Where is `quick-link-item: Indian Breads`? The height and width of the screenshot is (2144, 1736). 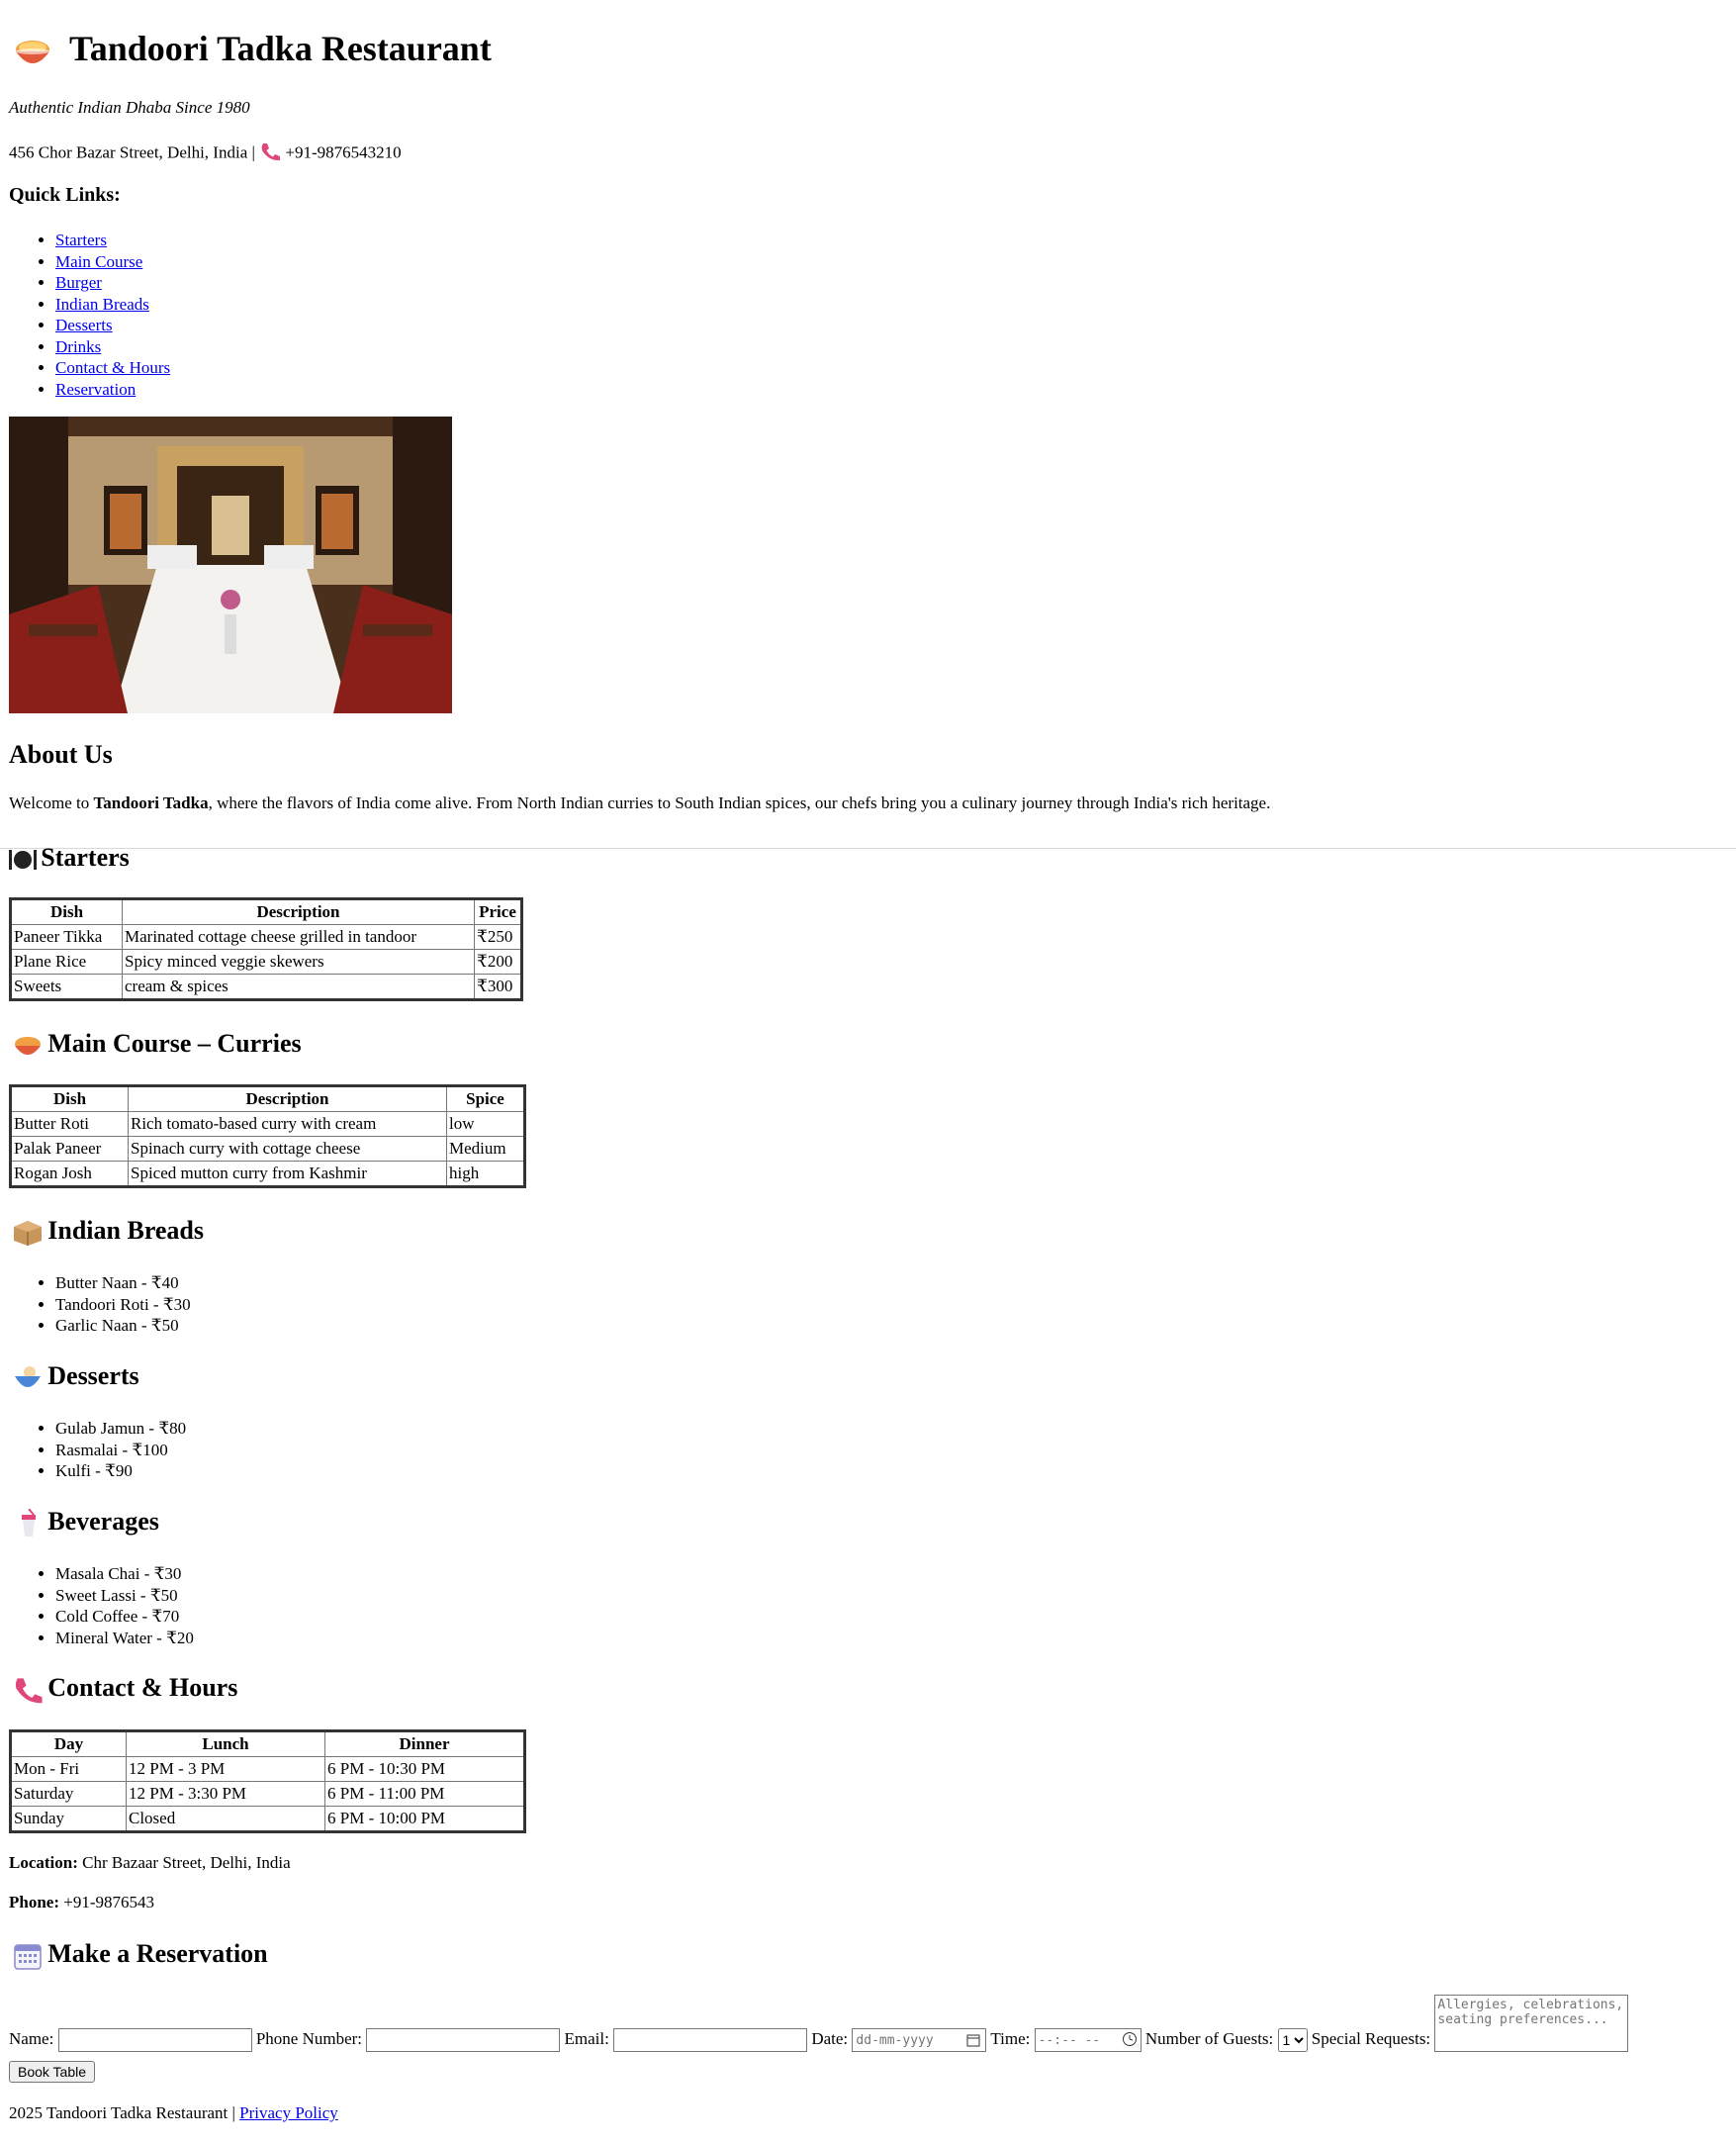 quick-link-item: Indian Breads is located at coordinates (112, 305).